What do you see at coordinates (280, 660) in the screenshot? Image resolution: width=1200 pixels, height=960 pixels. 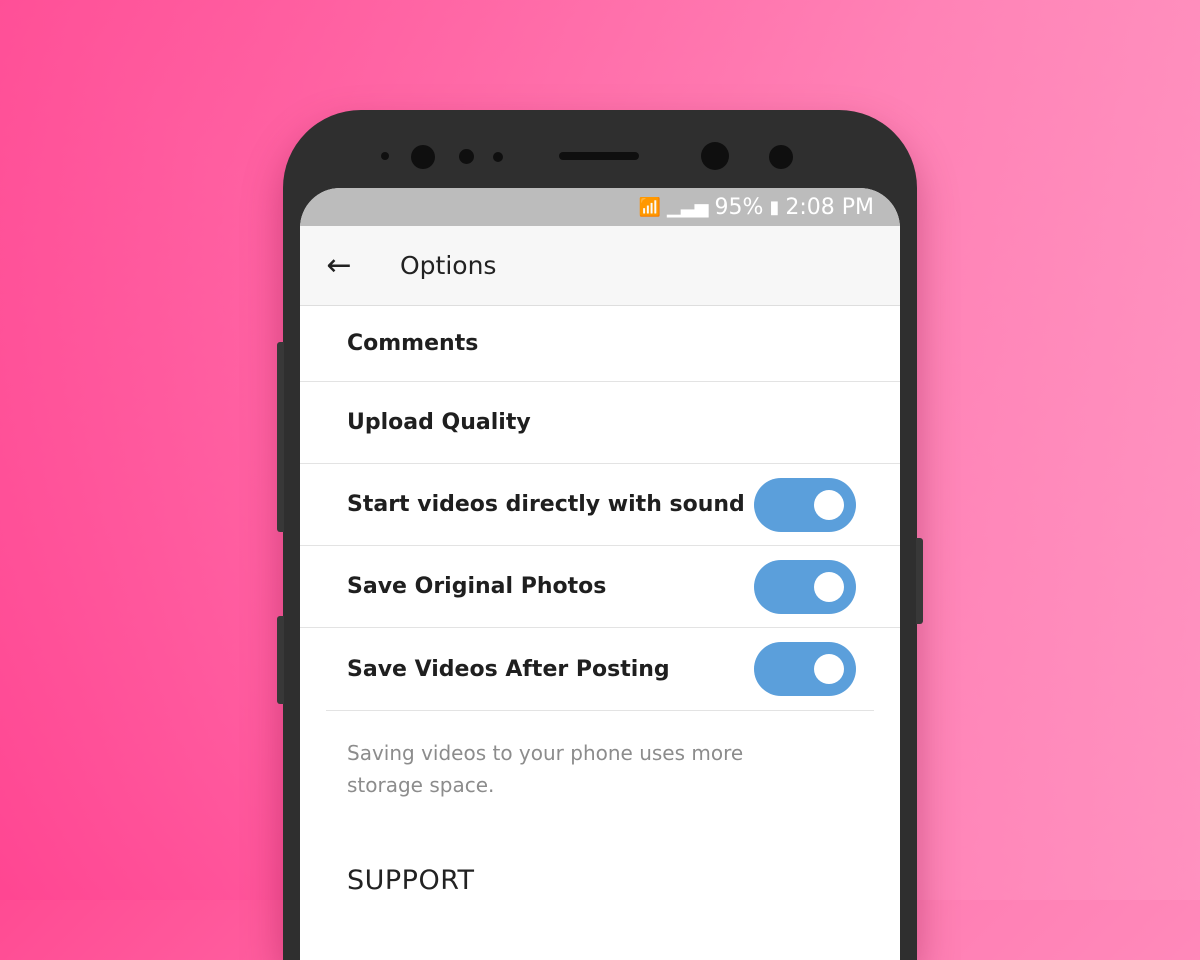 I see `bixby-button` at bounding box center [280, 660].